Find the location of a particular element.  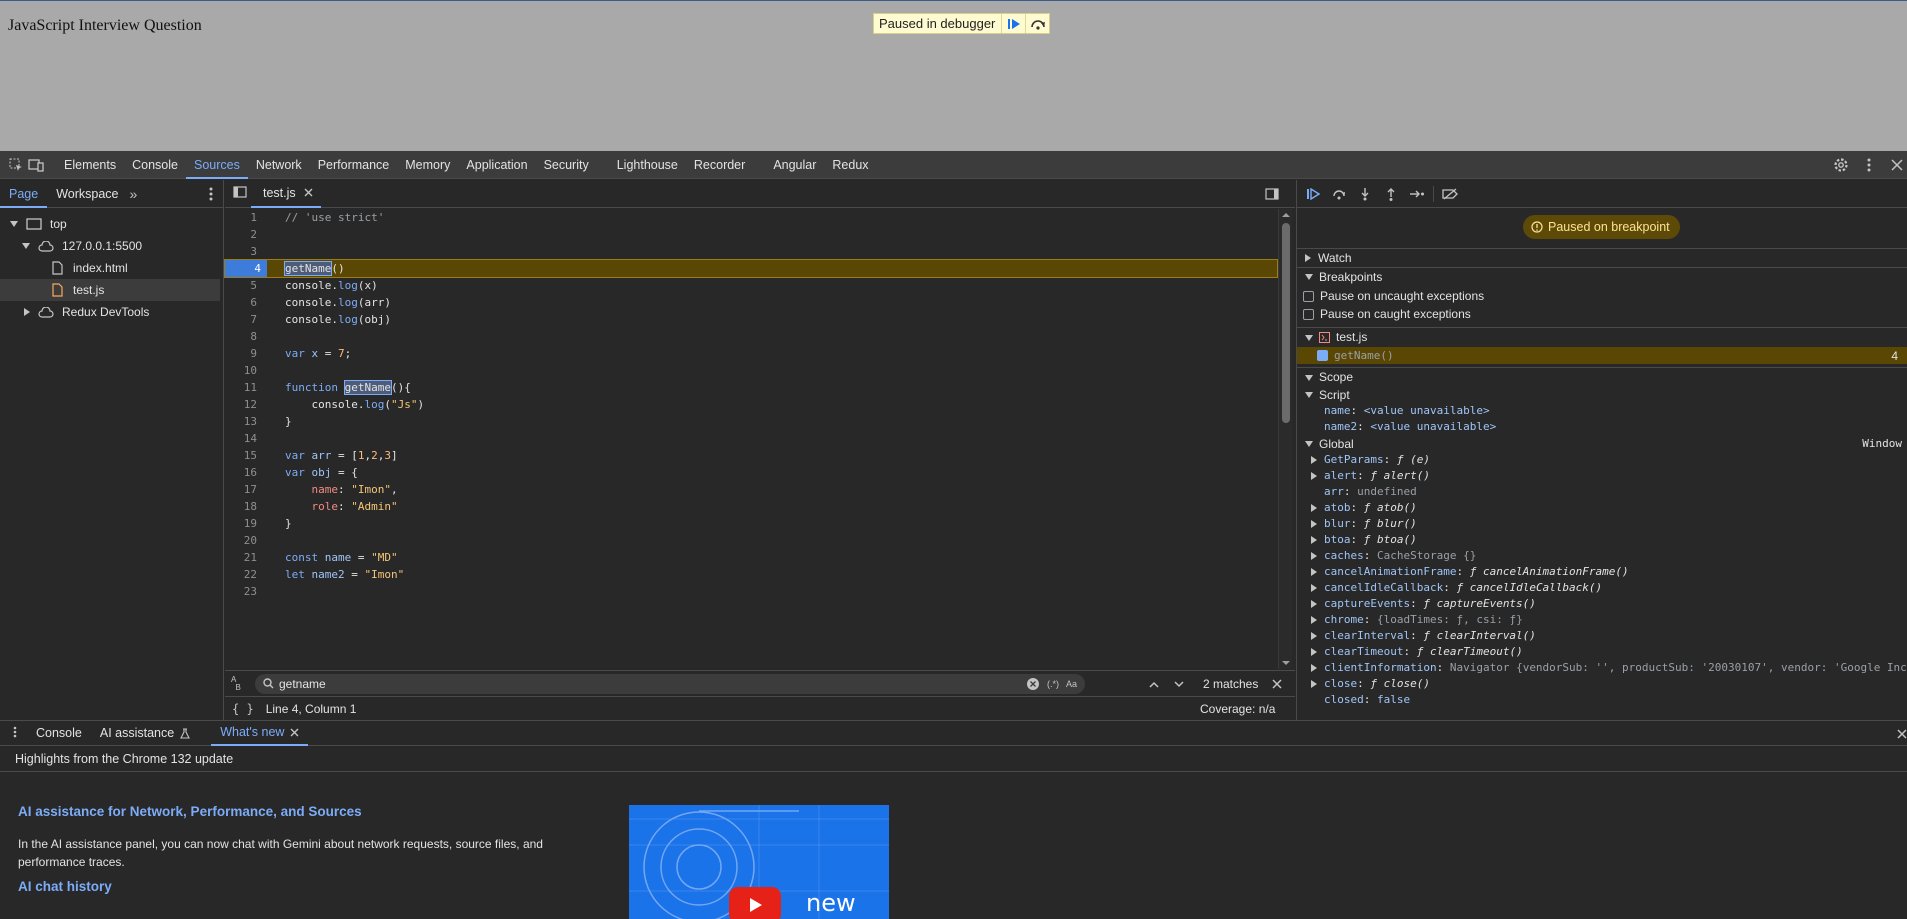

line-number: 19 is located at coordinates (244, 523).